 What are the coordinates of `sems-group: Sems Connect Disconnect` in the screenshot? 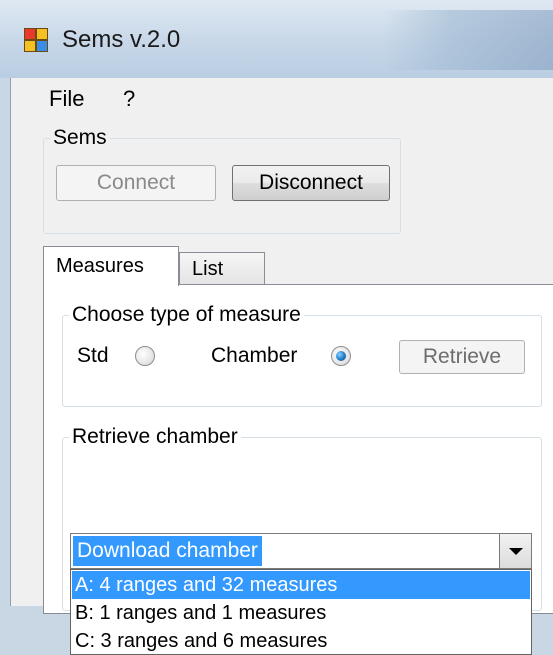 It's located at (222, 179).